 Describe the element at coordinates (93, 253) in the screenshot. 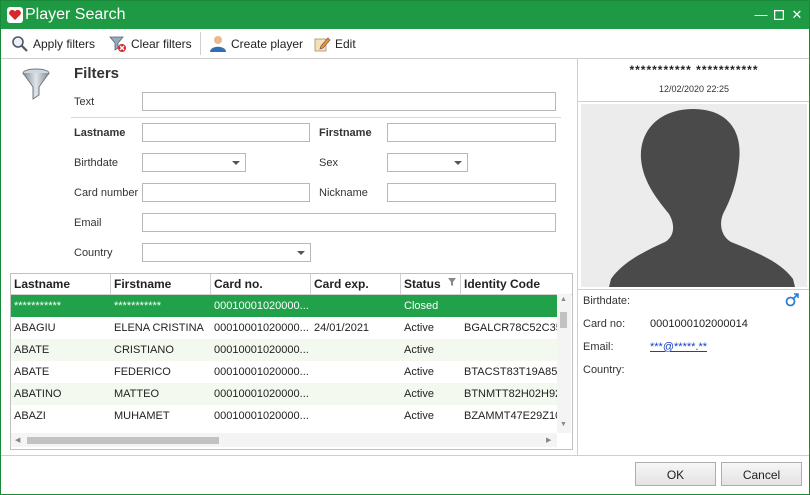

I see `country-label: Country` at that location.